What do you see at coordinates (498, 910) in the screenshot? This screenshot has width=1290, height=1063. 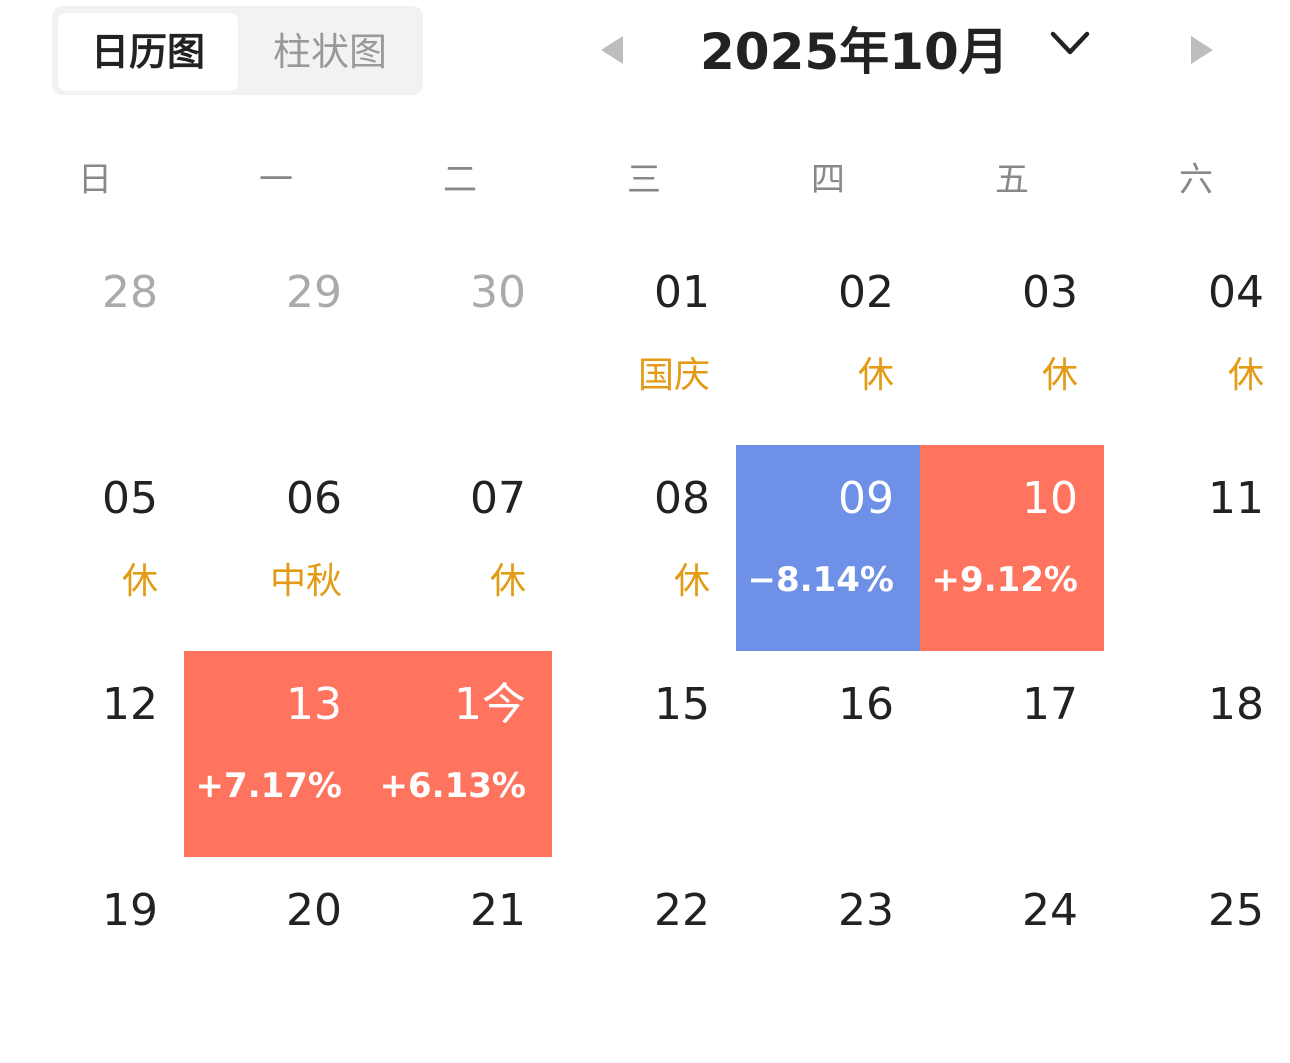 I see `day-number: 21` at bounding box center [498, 910].